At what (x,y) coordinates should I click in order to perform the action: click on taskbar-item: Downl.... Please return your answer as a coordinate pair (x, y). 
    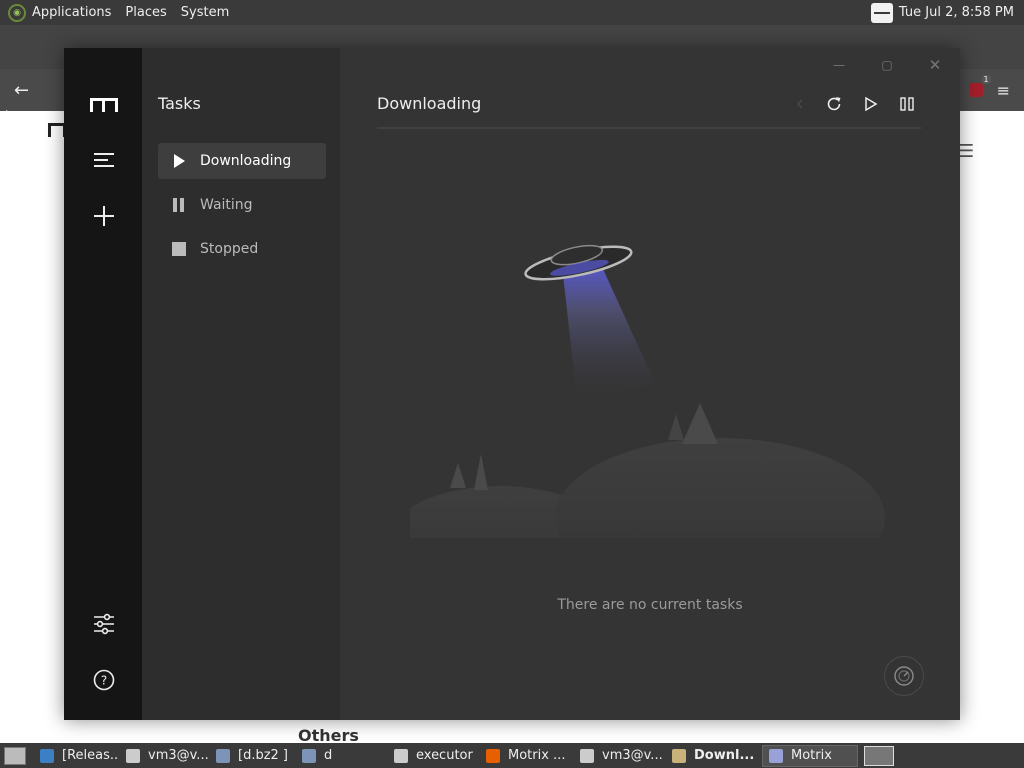
    Looking at the image, I should click on (713, 756).